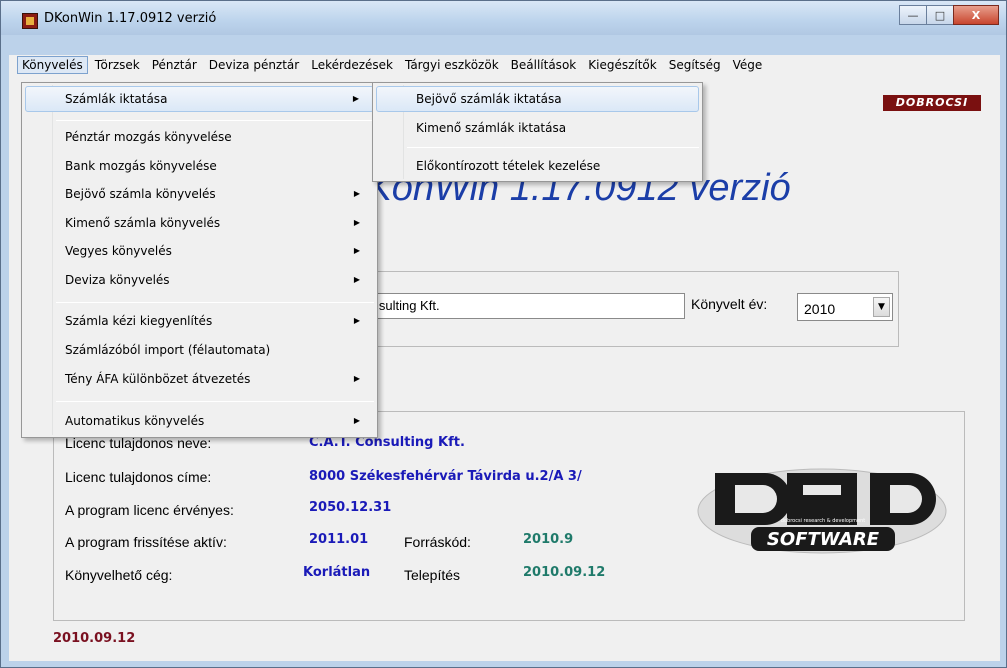  Describe the element at coordinates (117, 280) in the screenshot. I see `menu-item-label: Deviza könyvelés` at that location.